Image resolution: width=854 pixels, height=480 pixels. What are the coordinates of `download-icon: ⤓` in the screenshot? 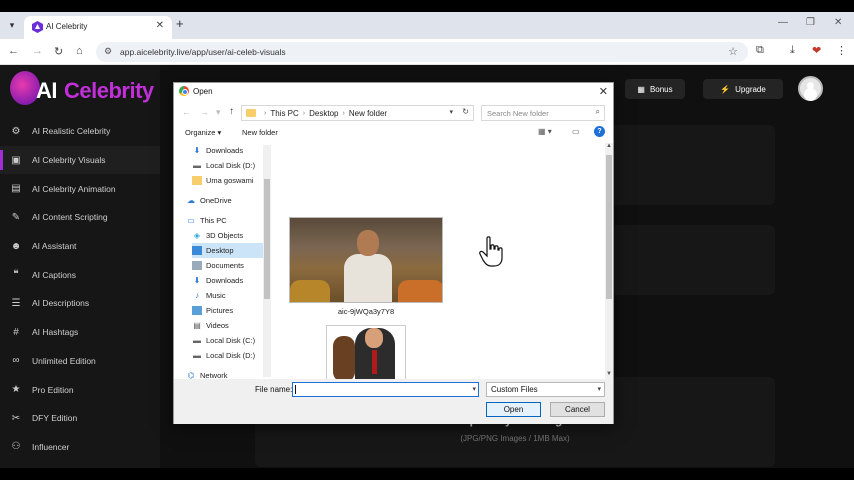 It's located at (792, 50).